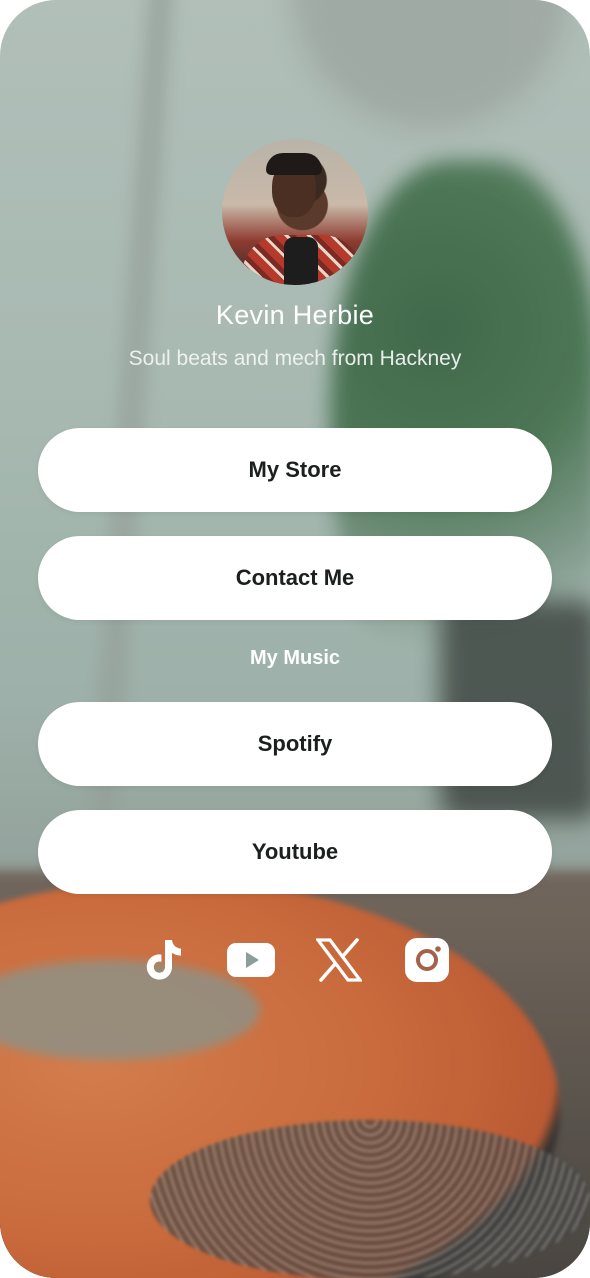 This screenshot has height=1278, width=590. I want to click on spotify-button: Spotify, so click(295, 744).